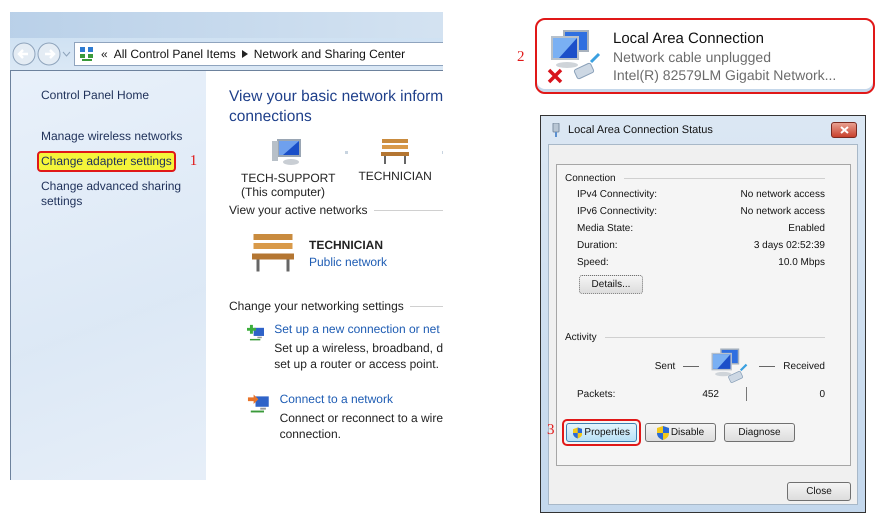  Describe the element at coordinates (806, 229) in the screenshot. I see `property-value: Enabled` at that location.